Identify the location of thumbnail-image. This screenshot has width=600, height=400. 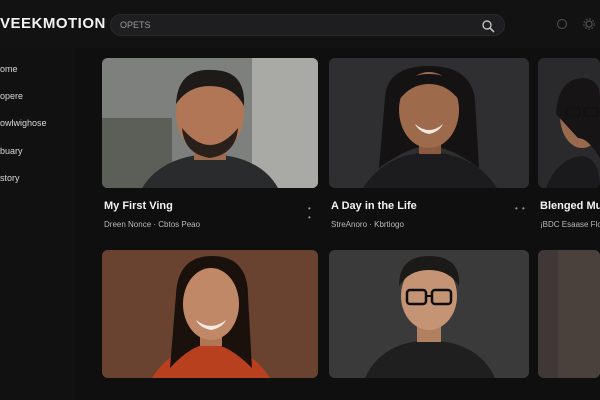
(569, 314).